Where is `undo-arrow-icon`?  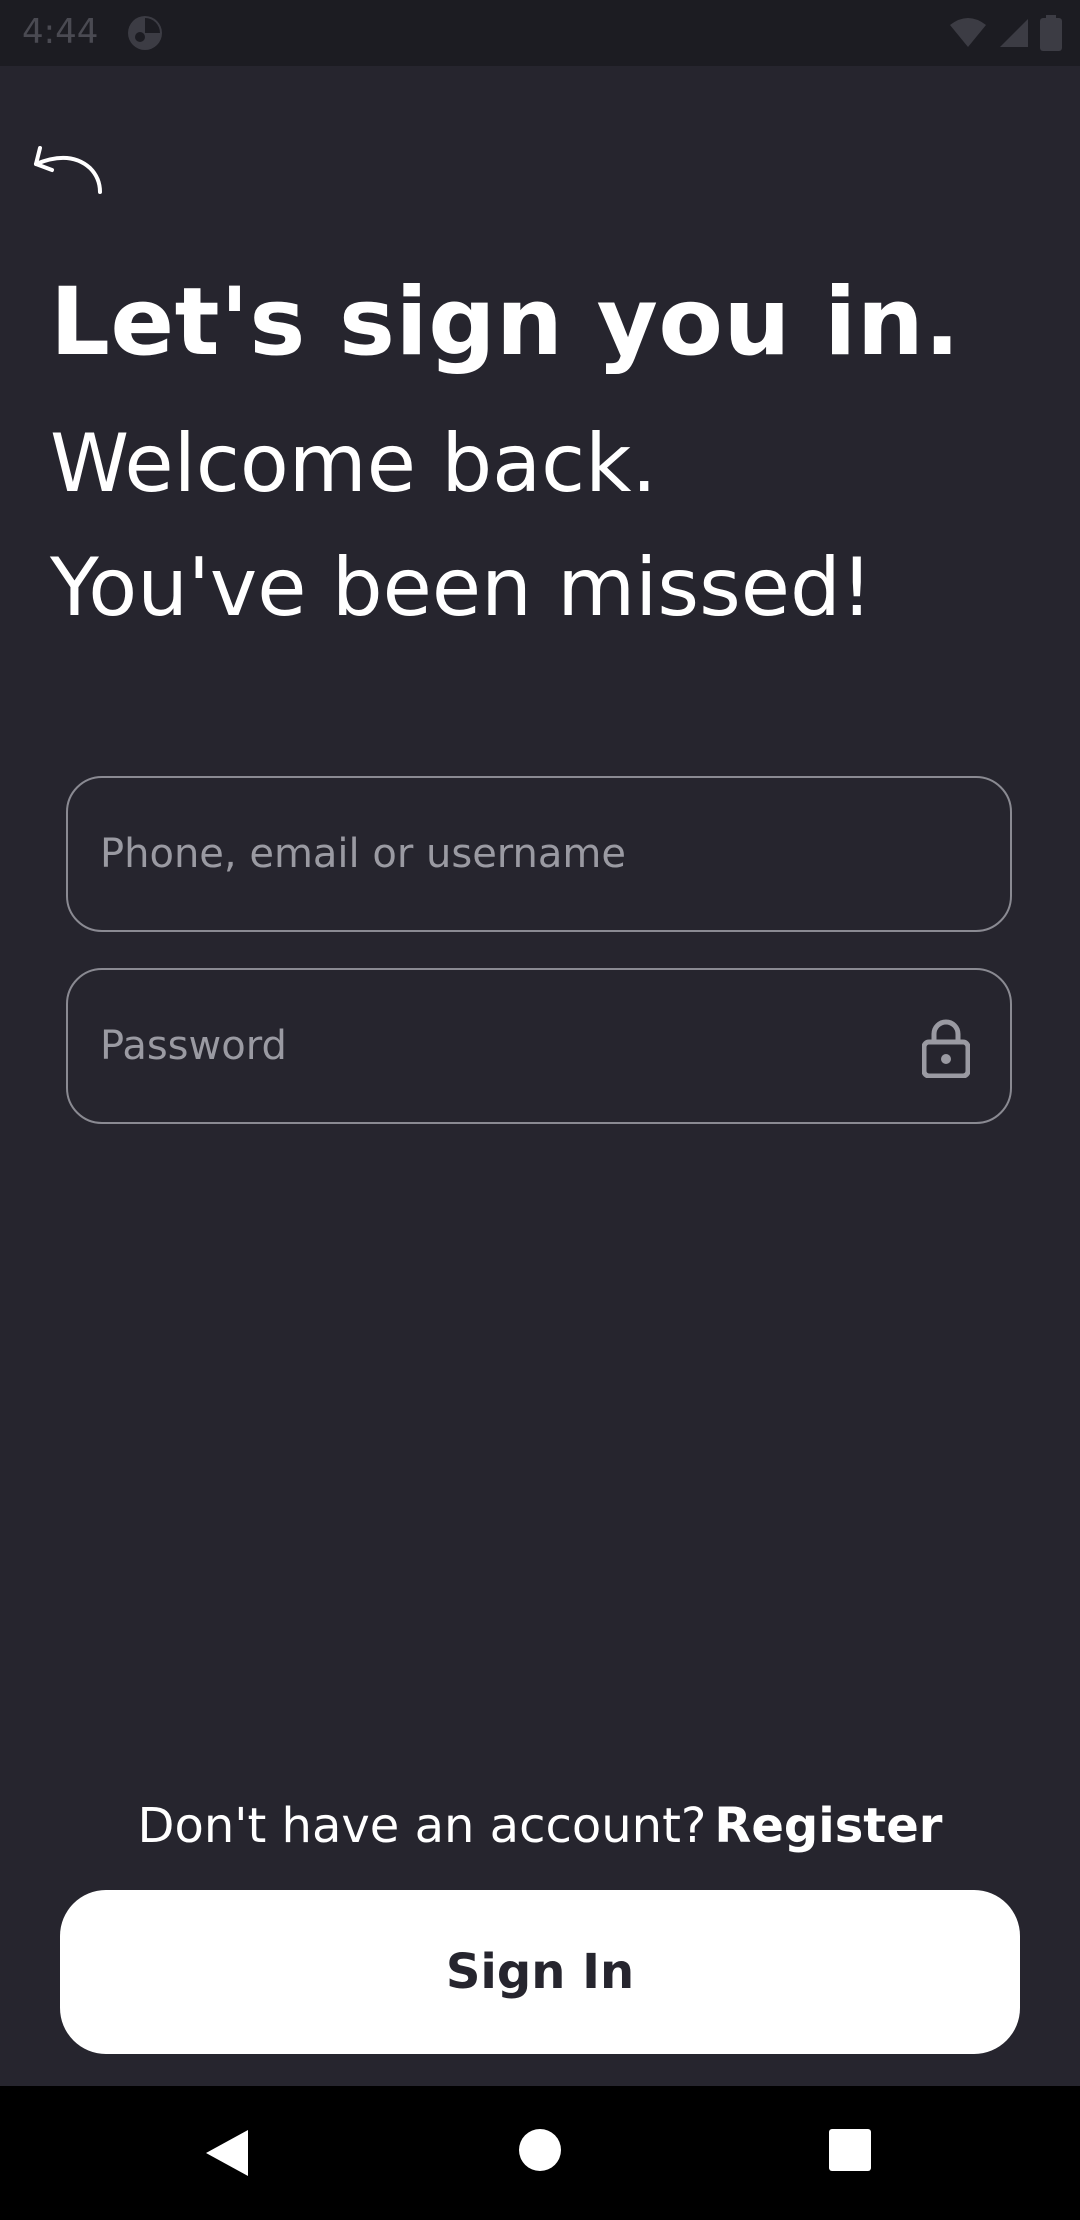
undo-arrow-icon is located at coordinates (68, 170).